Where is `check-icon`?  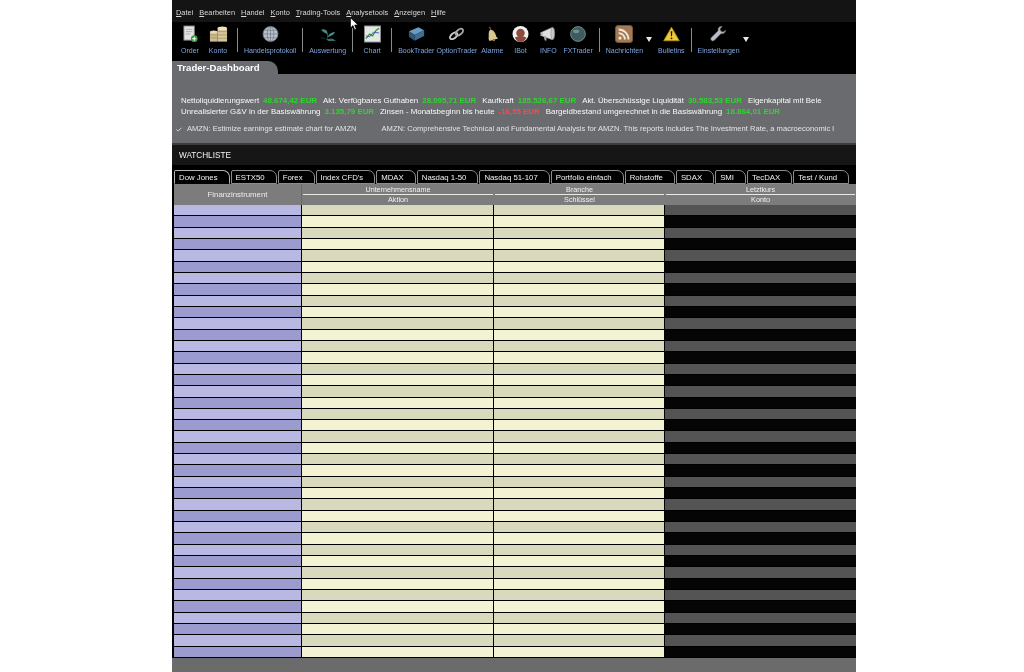 check-icon is located at coordinates (179, 129).